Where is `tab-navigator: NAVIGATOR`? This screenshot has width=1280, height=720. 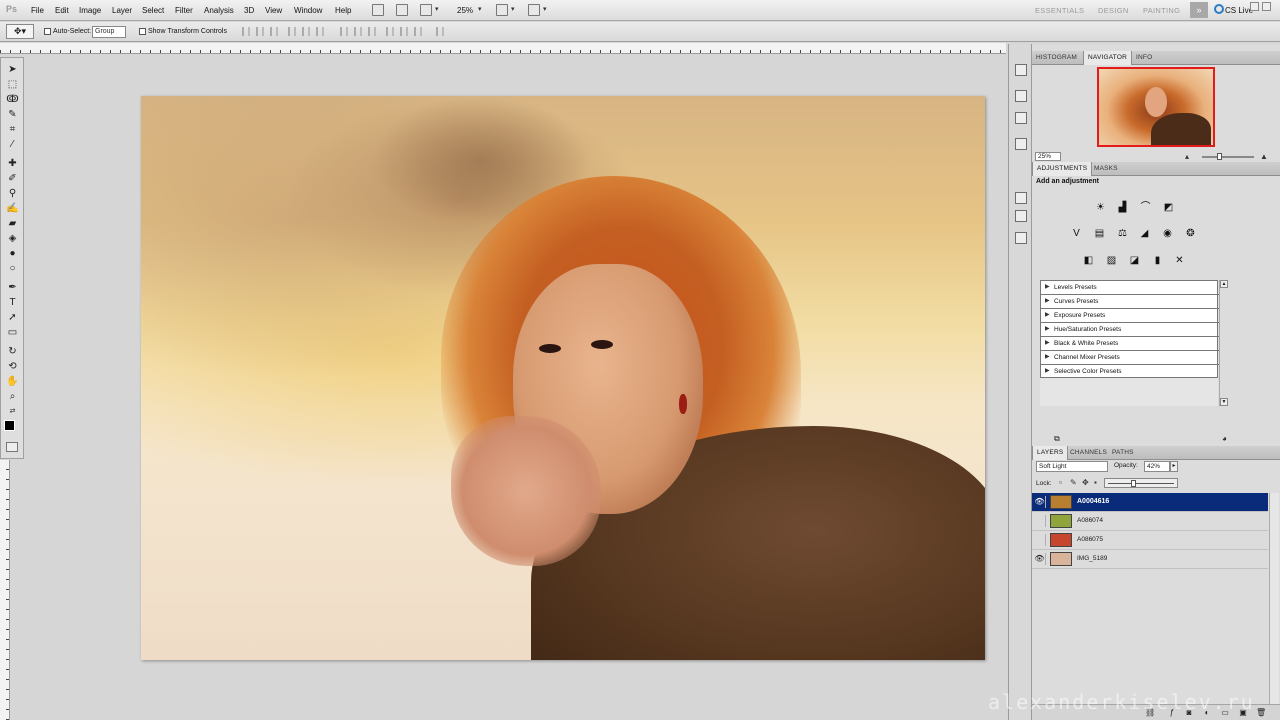 tab-navigator: NAVIGATOR is located at coordinates (1108, 58).